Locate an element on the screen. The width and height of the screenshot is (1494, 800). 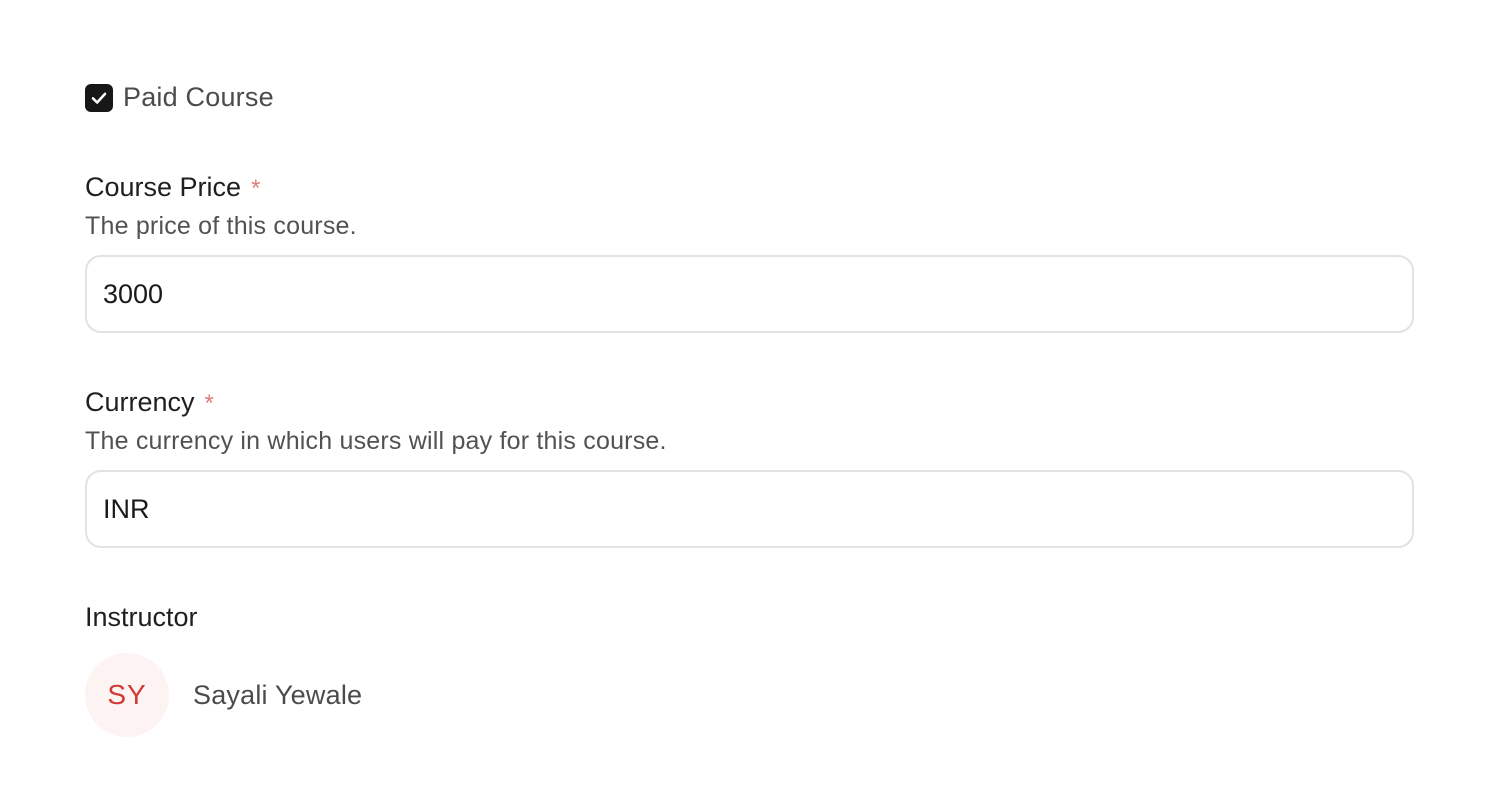
instructor-item: SY Sayali Yewale is located at coordinates (223, 695).